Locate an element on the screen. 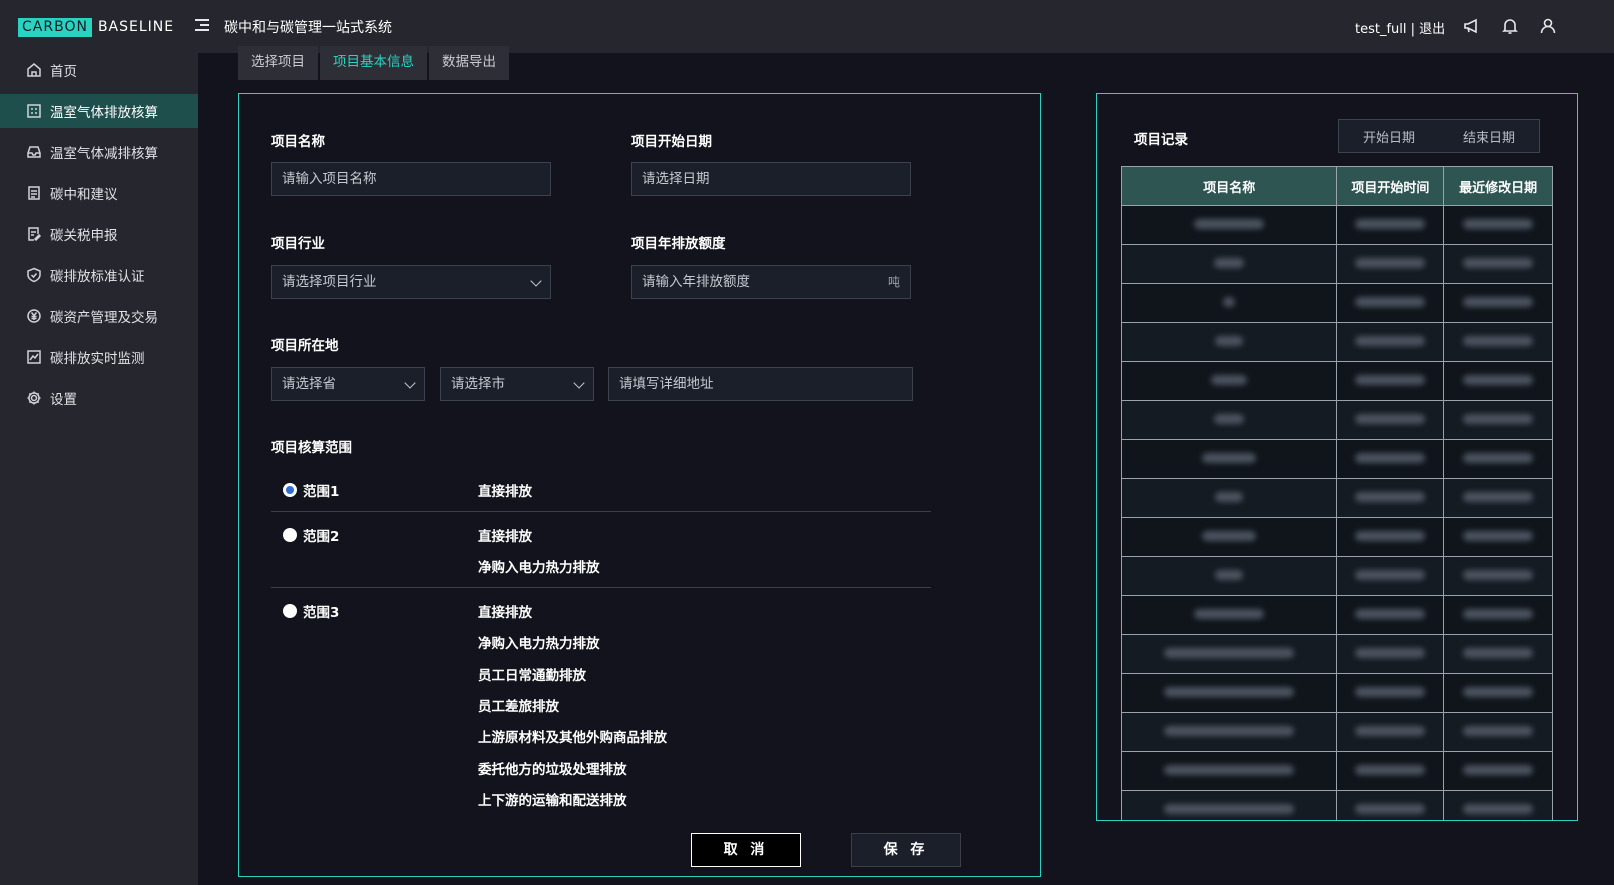 The image size is (1614, 885). home-icon is located at coordinates (34, 70).